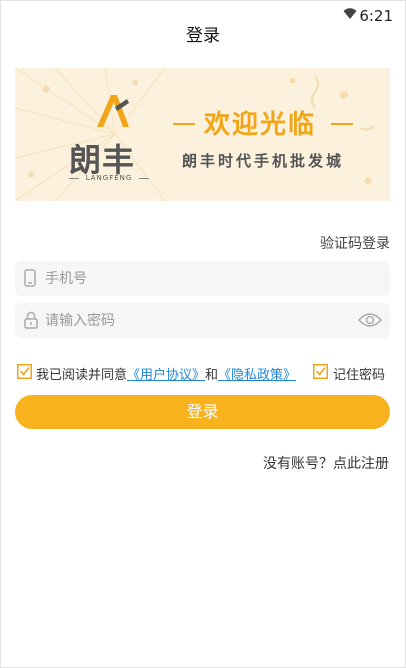  What do you see at coordinates (320, 371) in the screenshot?
I see `remember-checkbox` at bounding box center [320, 371].